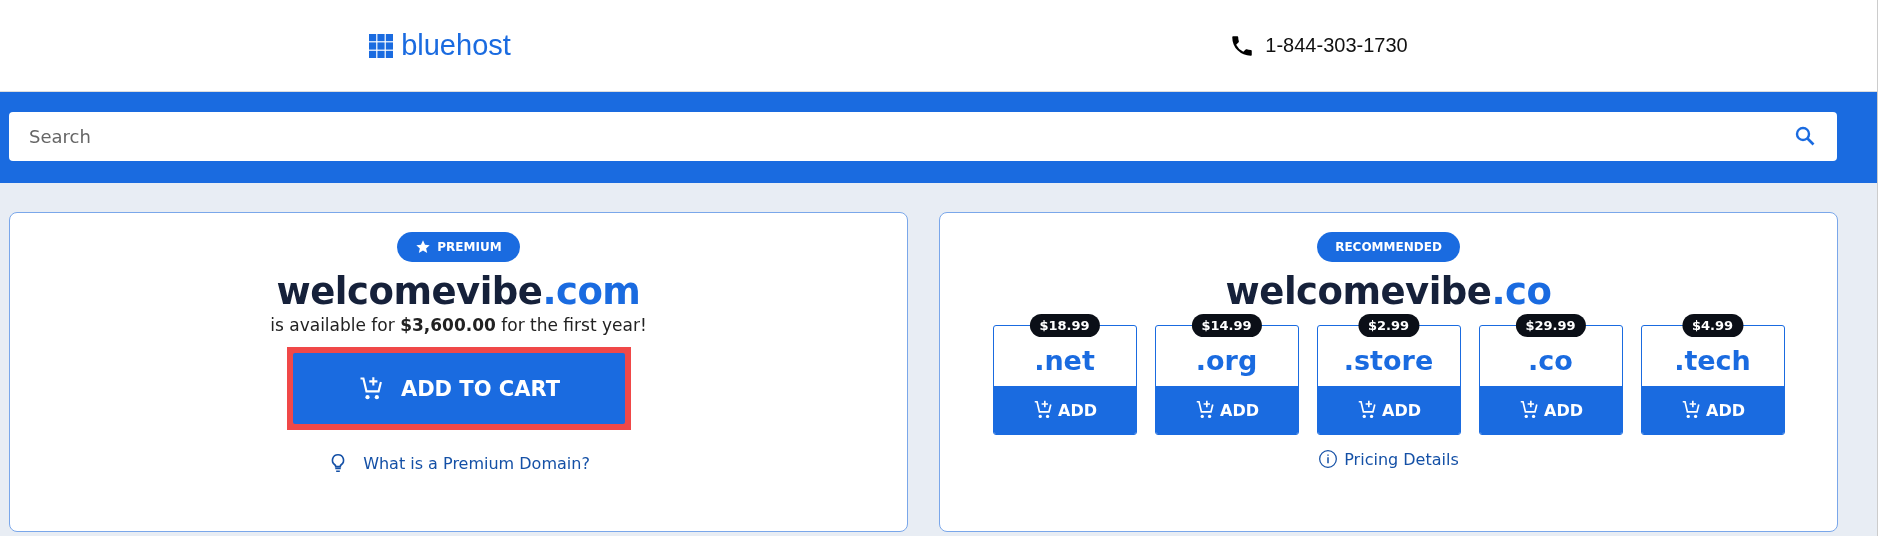  What do you see at coordinates (1550, 360) in the screenshot?
I see `extension-label: .co` at bounding box center [1550, 360].